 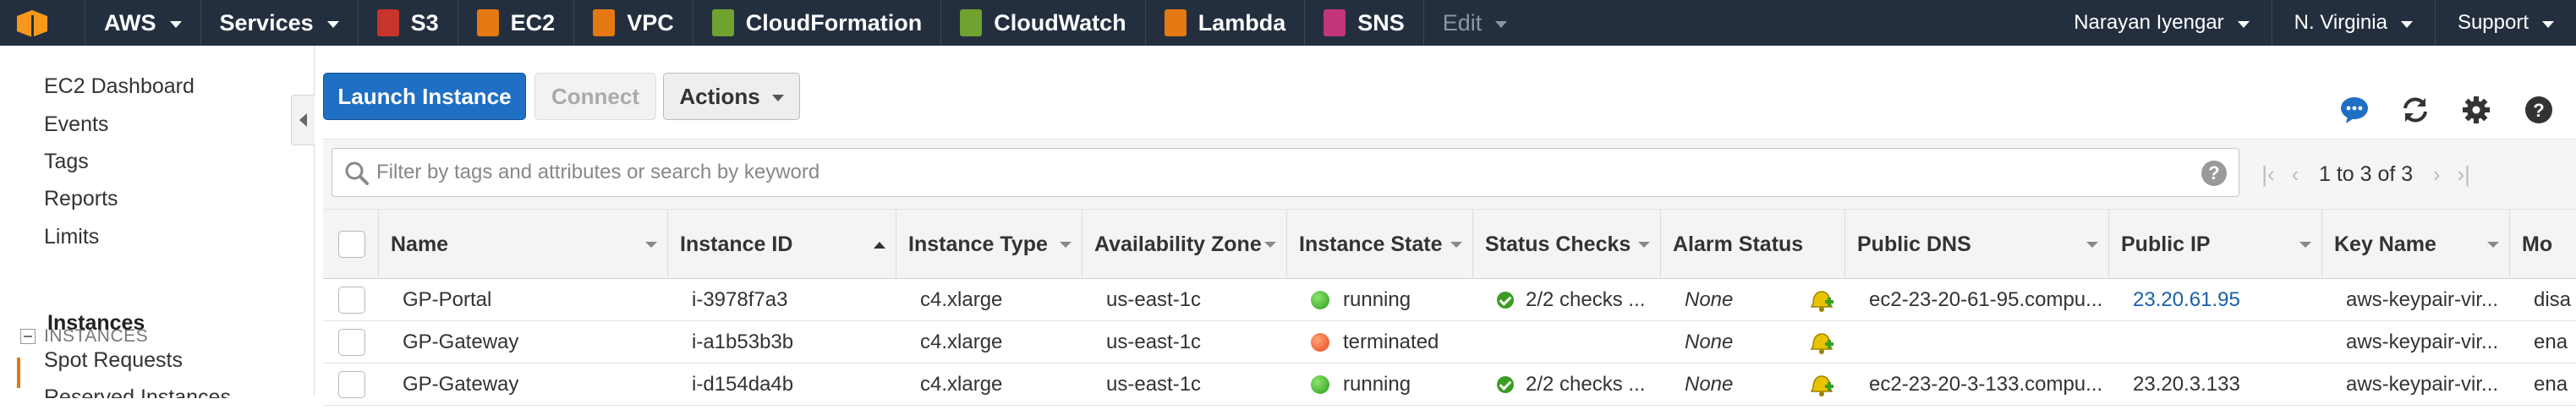 I want to click on search-input, so click(x=1277, y=172).